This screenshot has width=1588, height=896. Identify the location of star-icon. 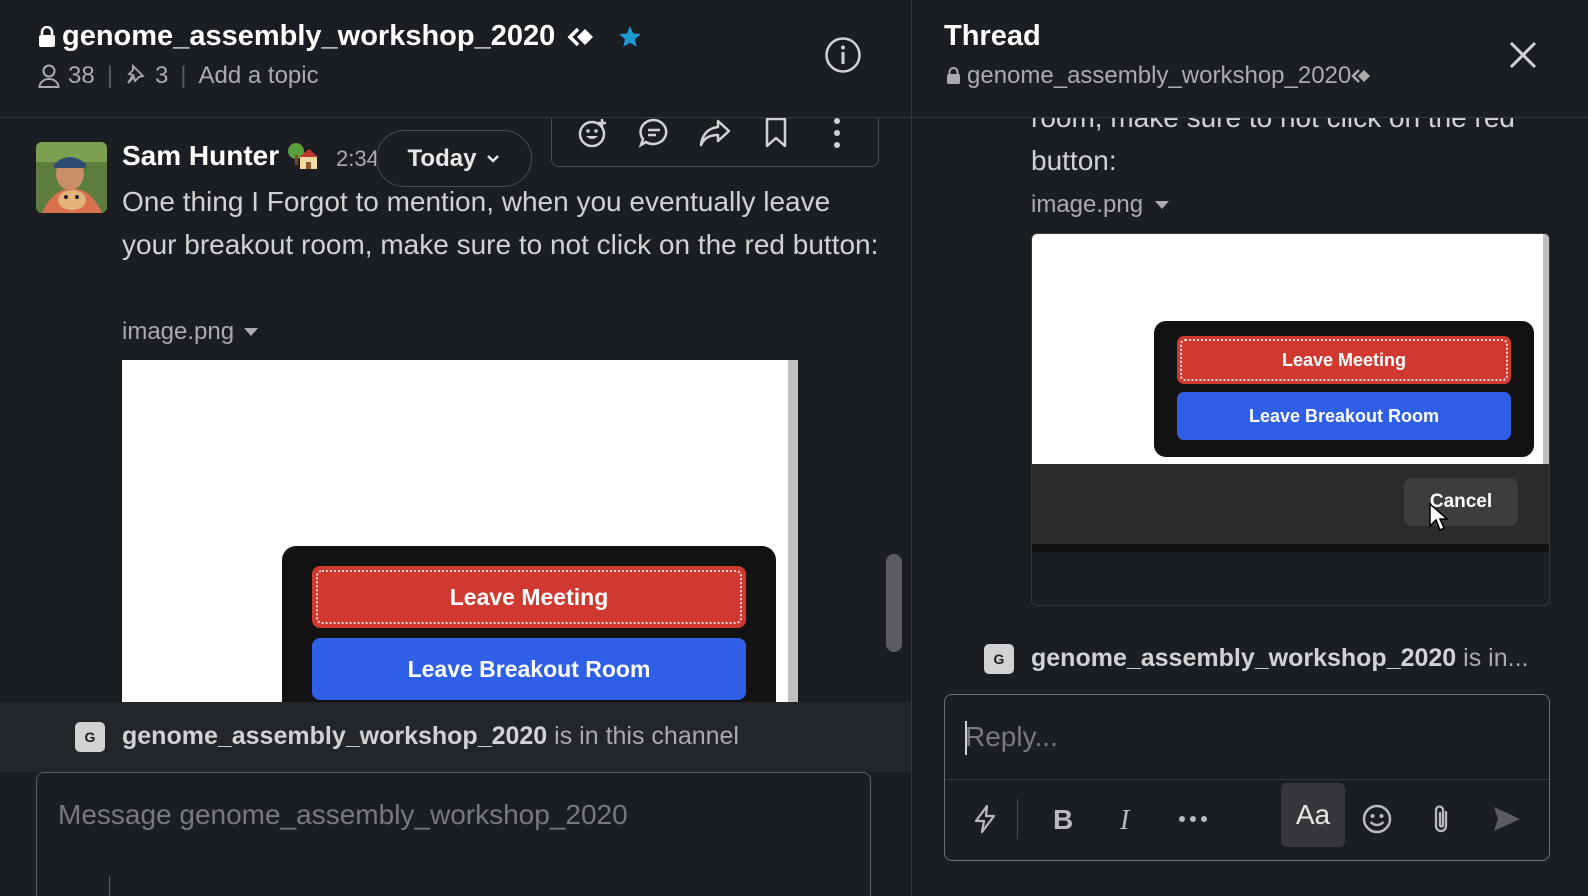
(630, 37).